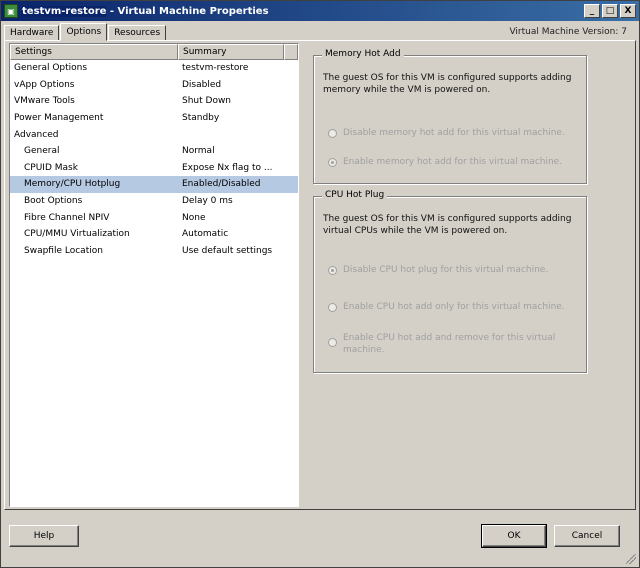  What do you see at coordinates (228, 184) in the screenshot?
I see `setting-summary: Enabled/Disabled` at bounding box center [228, 184].